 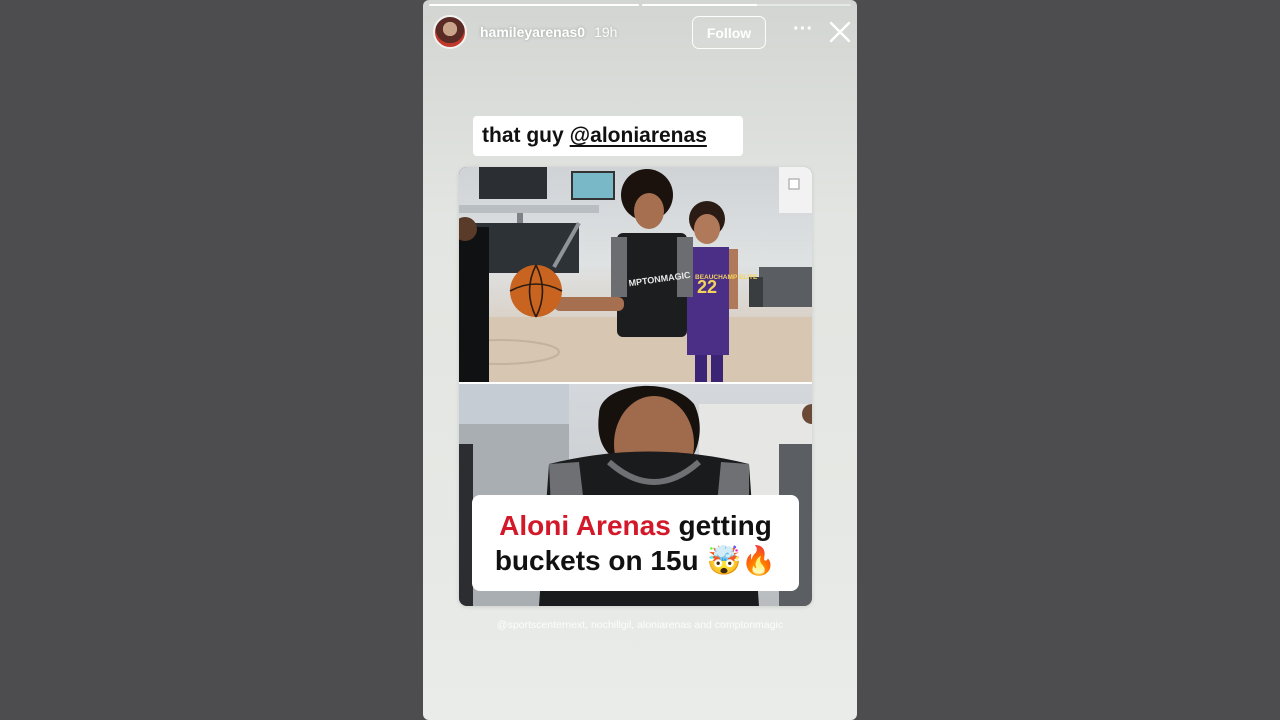 I want to click on story-caption: that guy @aloniarenas, so click(x=608, y=136).